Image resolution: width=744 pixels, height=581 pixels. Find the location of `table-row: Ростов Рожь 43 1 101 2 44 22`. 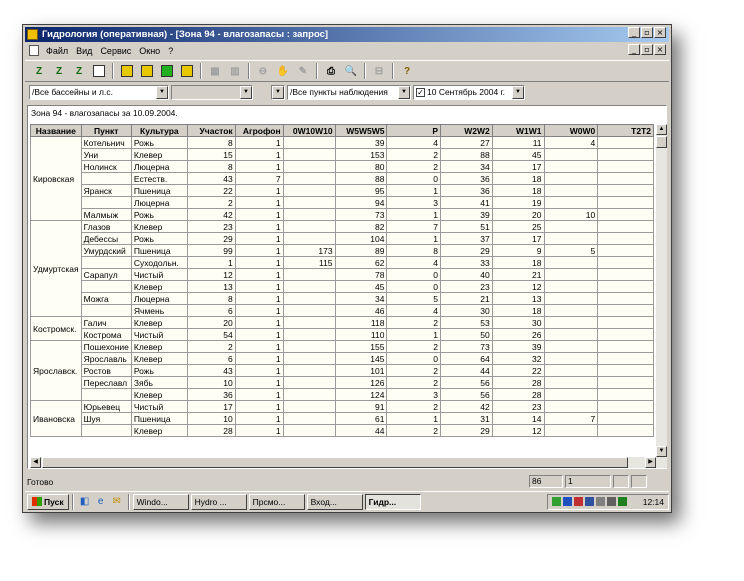

table-row: Ростов Рожь 43 1 101 2 44 22 is located at coordinates (342, 370).